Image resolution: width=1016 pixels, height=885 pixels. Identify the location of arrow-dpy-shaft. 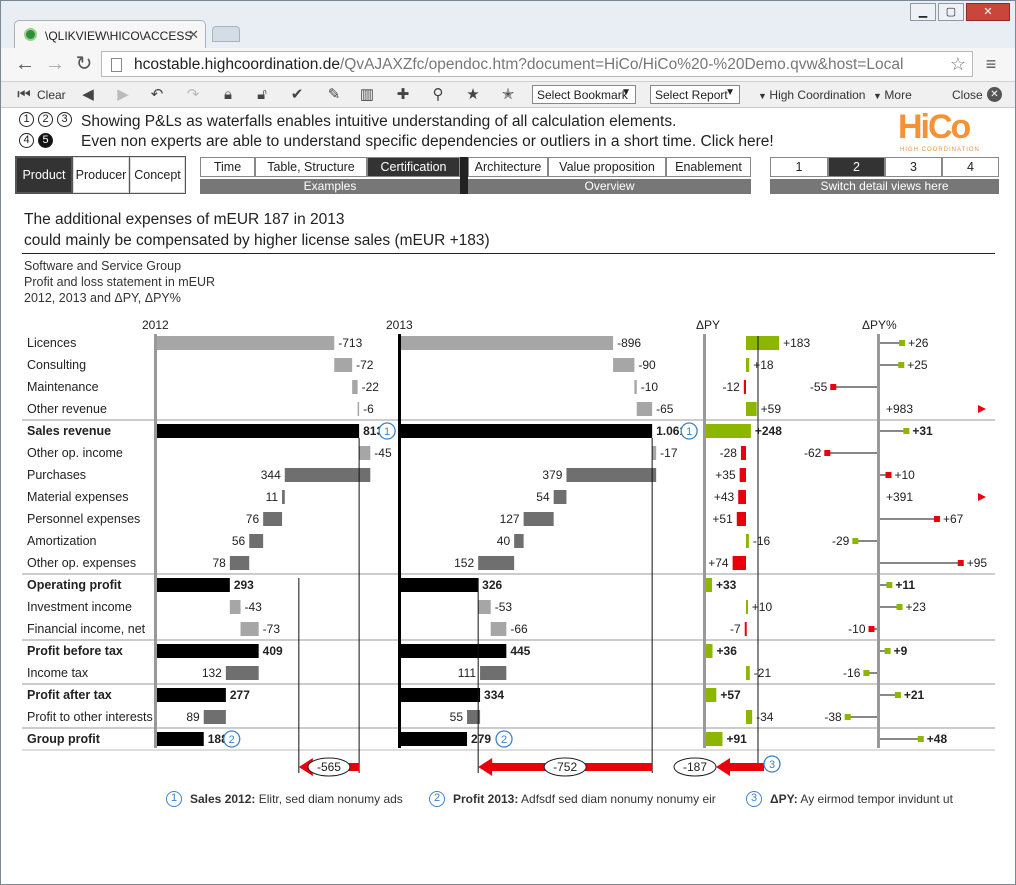
(746, 767).